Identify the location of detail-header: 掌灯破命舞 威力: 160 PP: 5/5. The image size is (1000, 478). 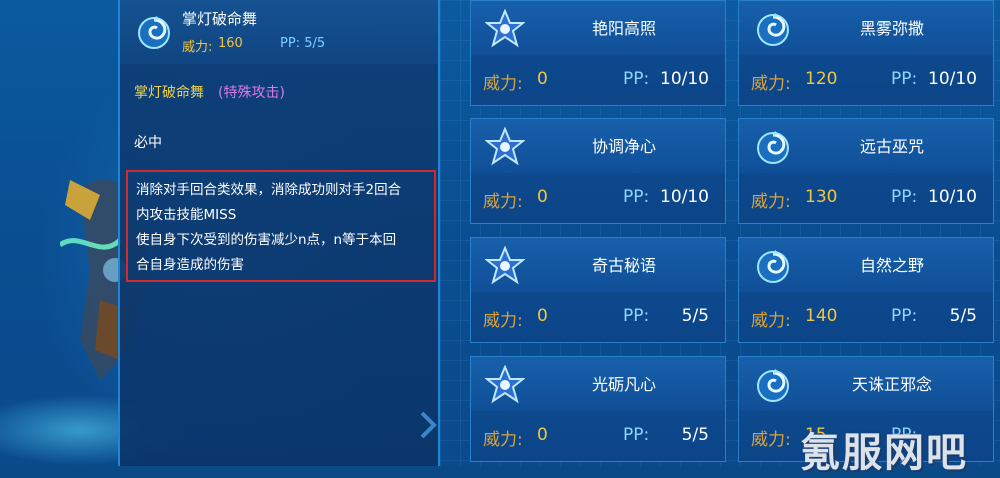
(279, 32).